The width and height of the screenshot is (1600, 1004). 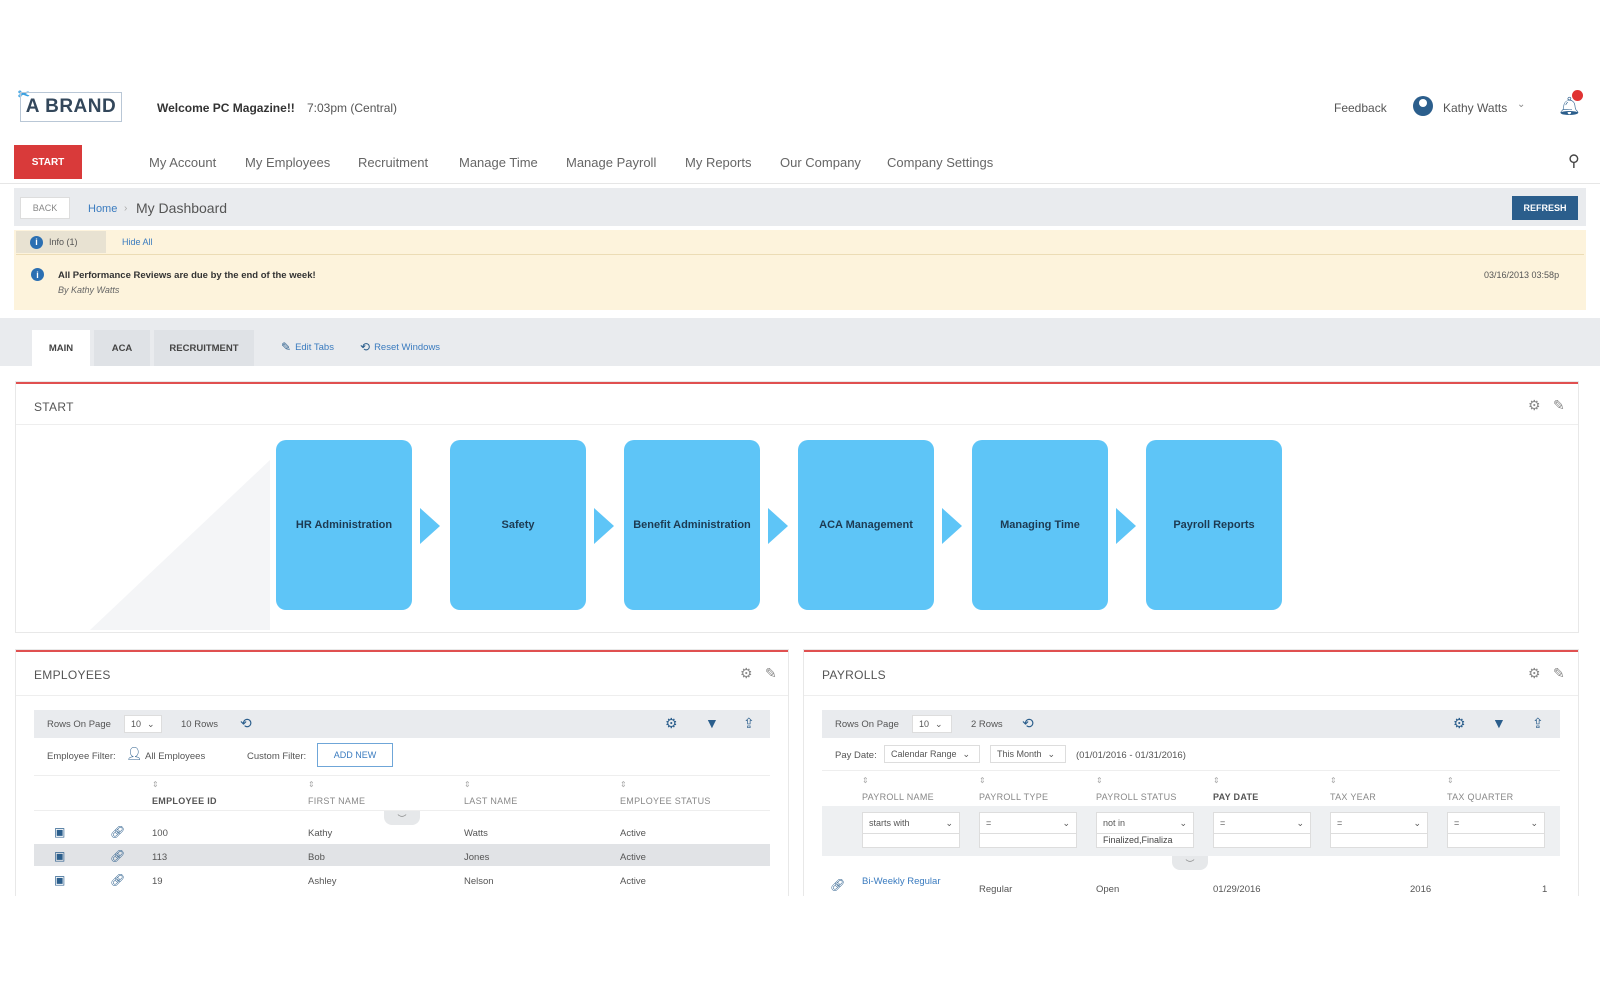 What do you see at coordinates (1262, 841) in the screenshot?
I see `pay-date-filter-input` at bounding box center [1262, 841].